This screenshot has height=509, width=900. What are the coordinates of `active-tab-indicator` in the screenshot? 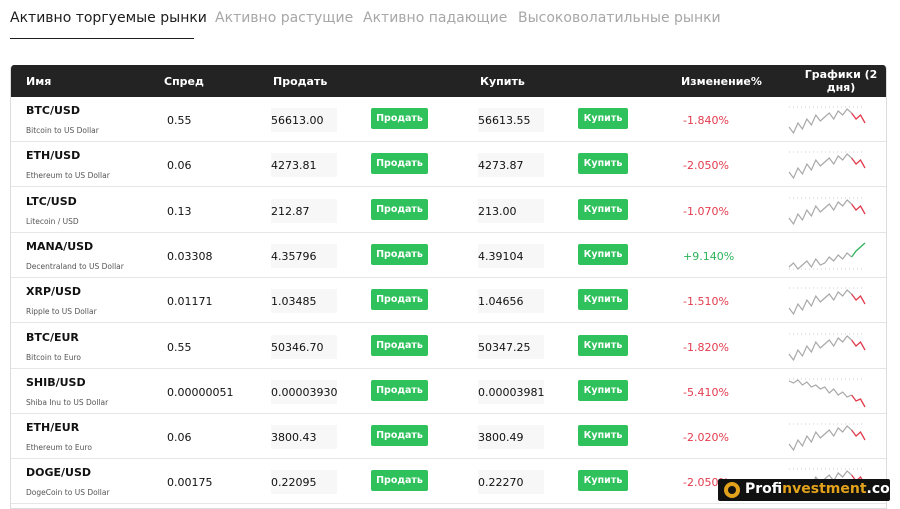 It's located at (102, 38).